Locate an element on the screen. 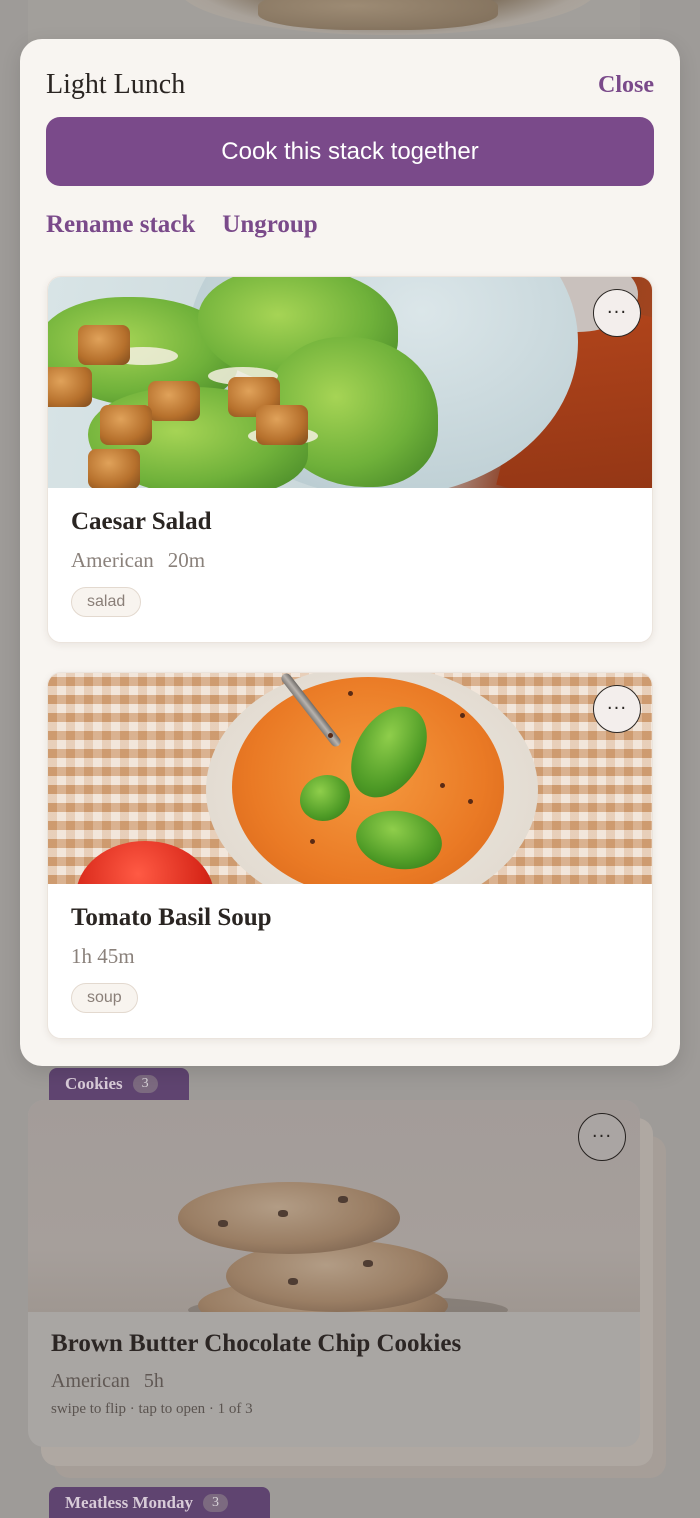  ungroup-link: Ungroup is located at coordinates (269, 225).